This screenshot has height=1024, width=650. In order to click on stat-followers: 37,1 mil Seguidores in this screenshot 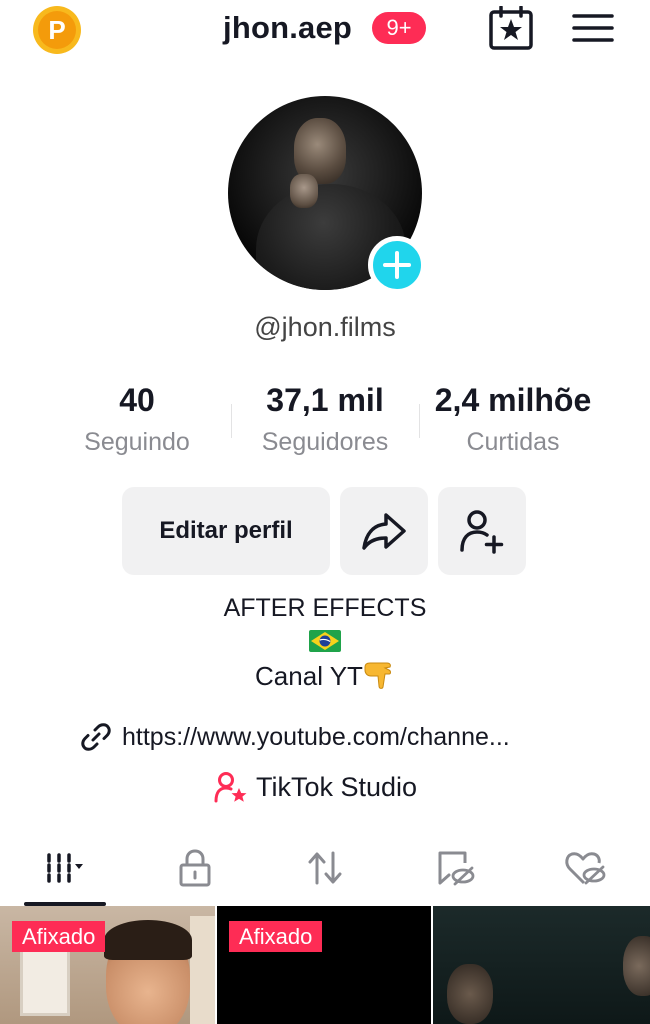, I will do `click(325, 419)`.